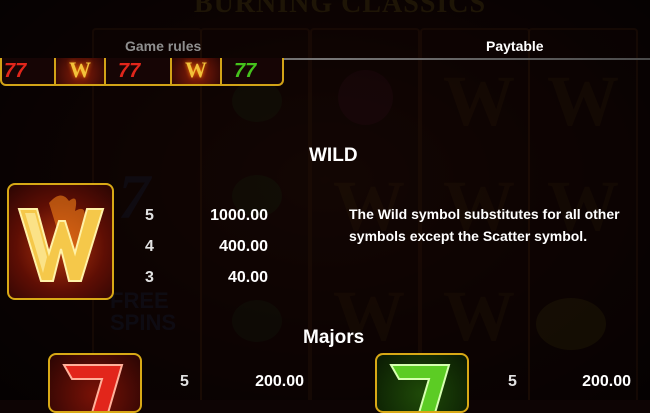 The height and width of the screenshot is (413, 650). I want to click on wild-w-flame-icon, so click(60, 241).